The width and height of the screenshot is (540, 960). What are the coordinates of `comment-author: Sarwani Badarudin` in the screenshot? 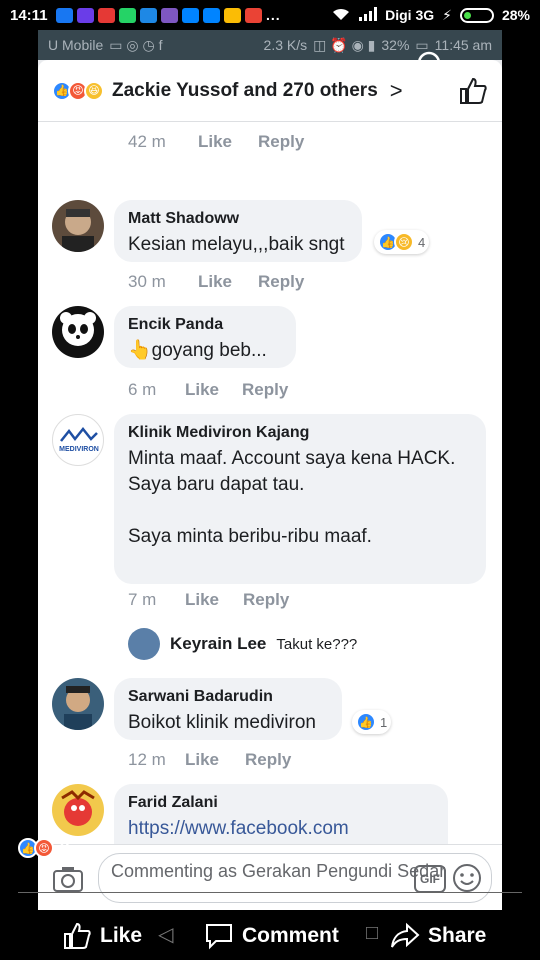 It's located at (228, 697).